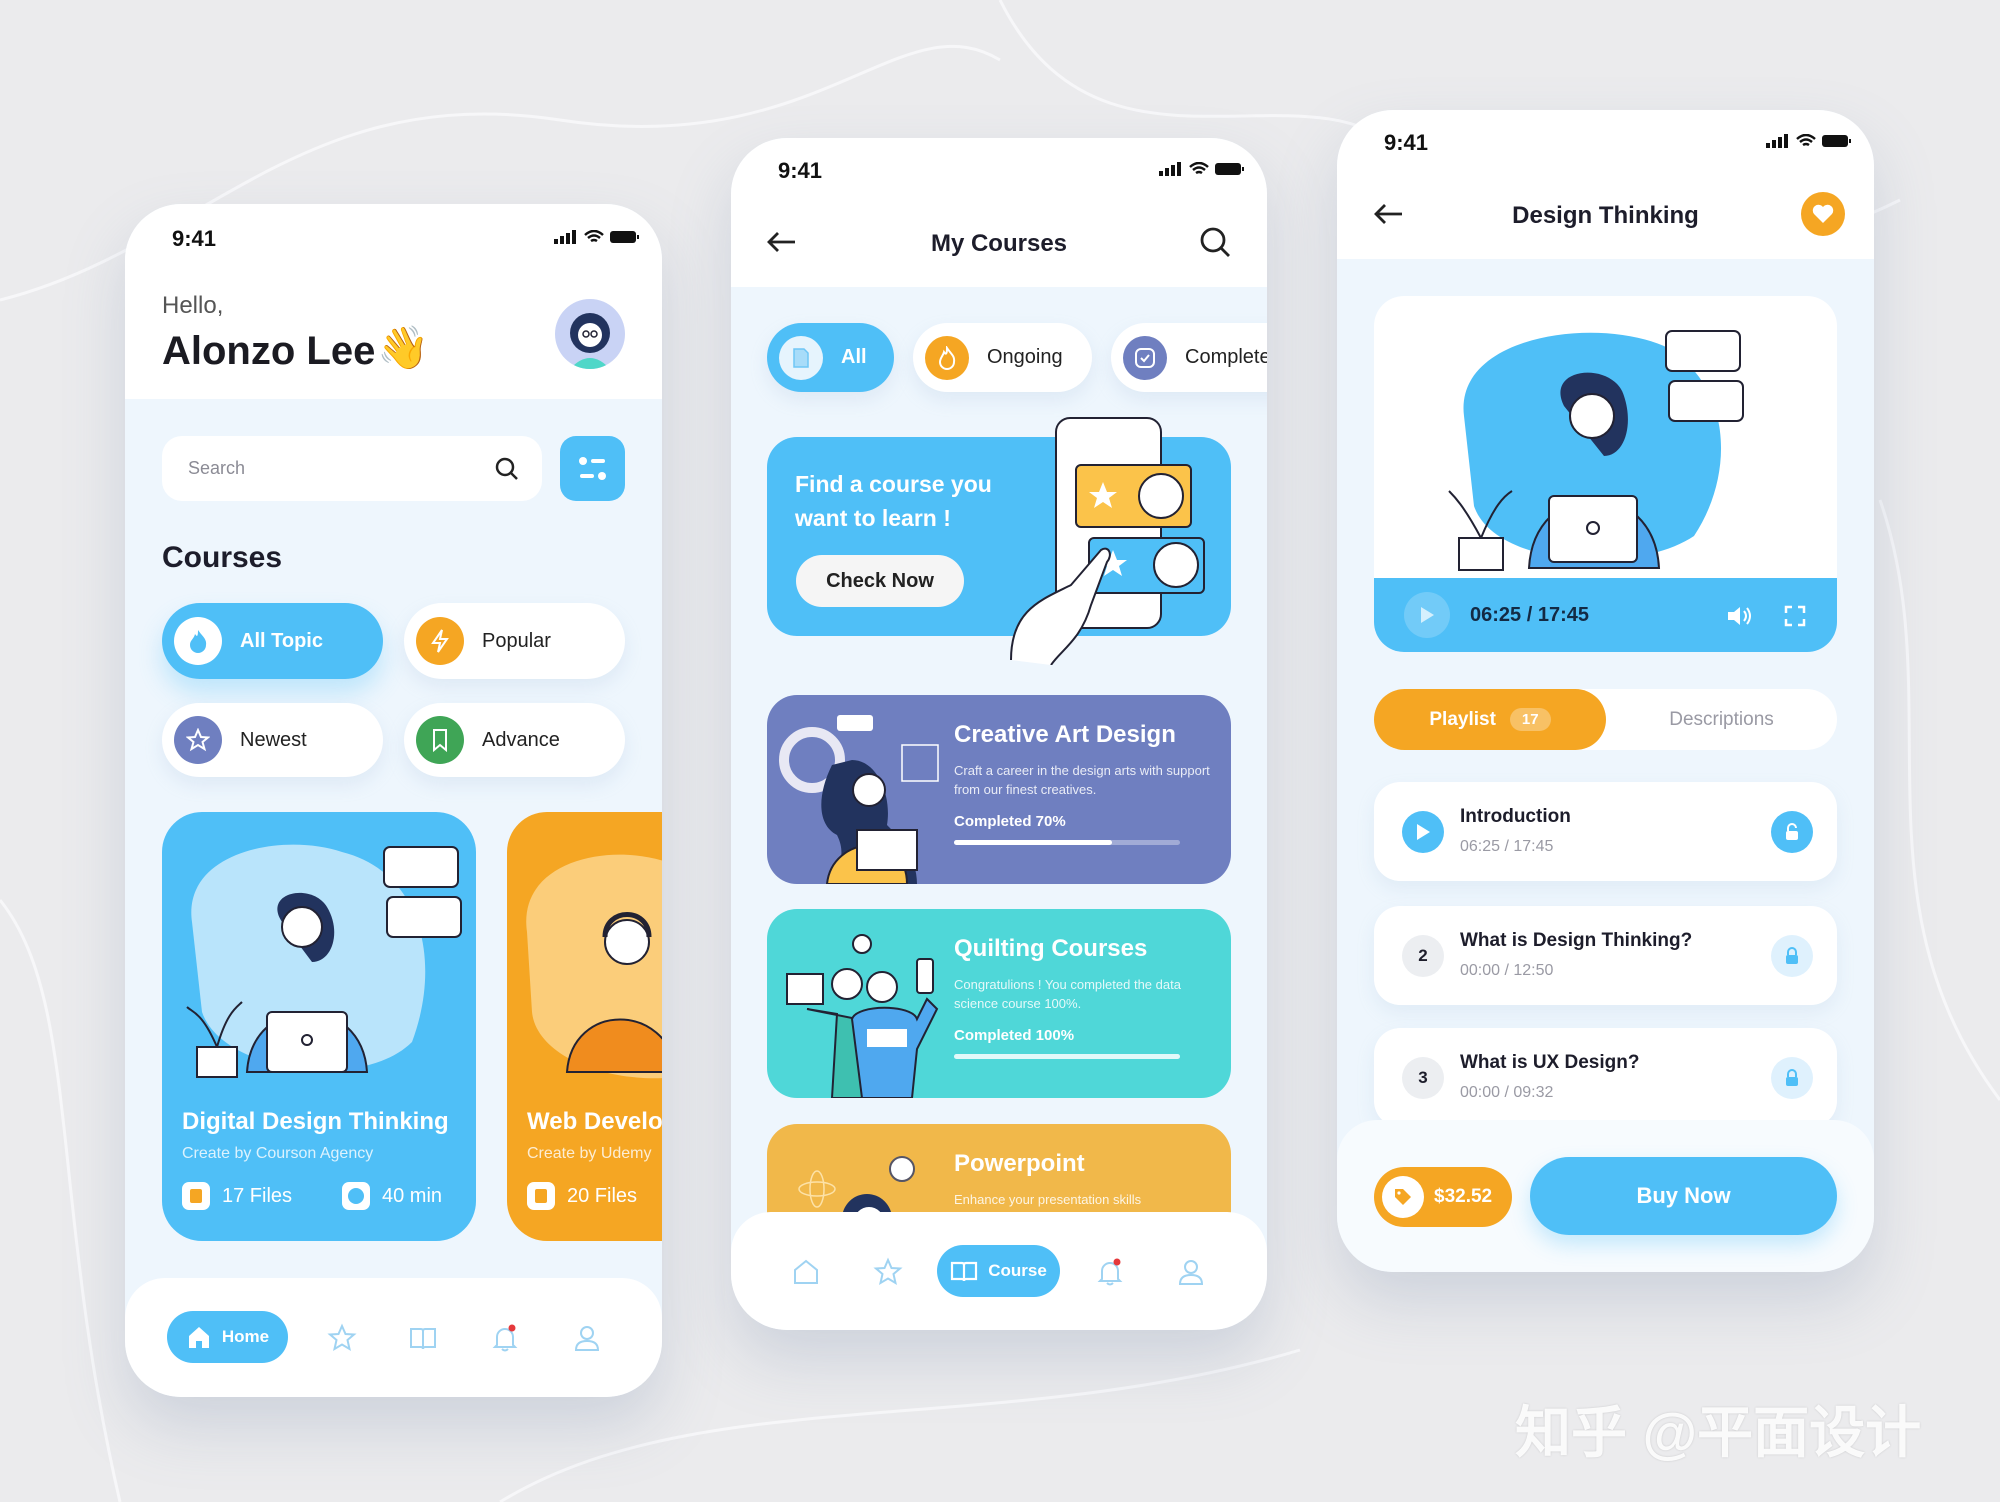 The height and width of the screenshot is (1502, 2000). What do you see at coordinates (1145, 357) in the screenshot?
I see `checkbox-icon` at bounding box center [1145, 357].